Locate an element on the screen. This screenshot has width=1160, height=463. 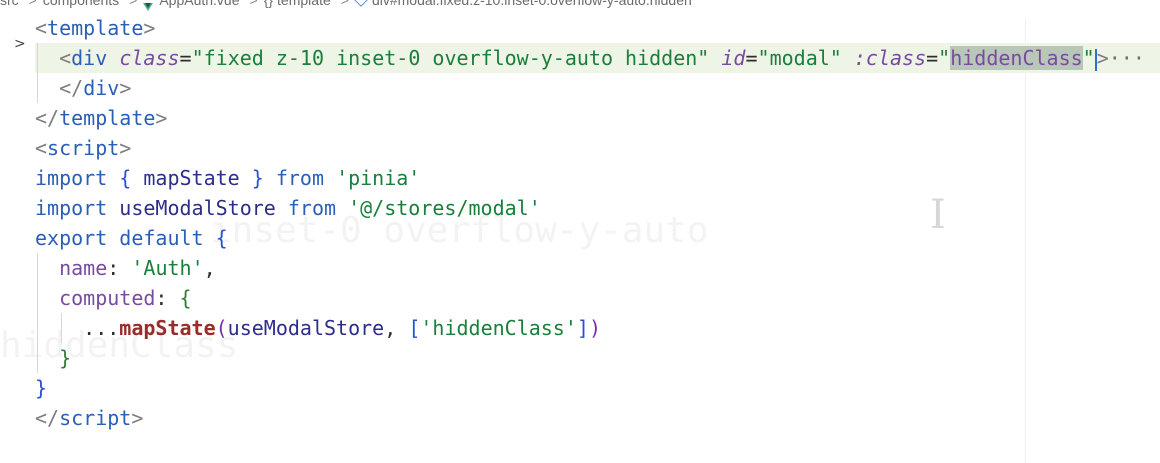
element-symbol-icon is located at coordinates (361, 3).